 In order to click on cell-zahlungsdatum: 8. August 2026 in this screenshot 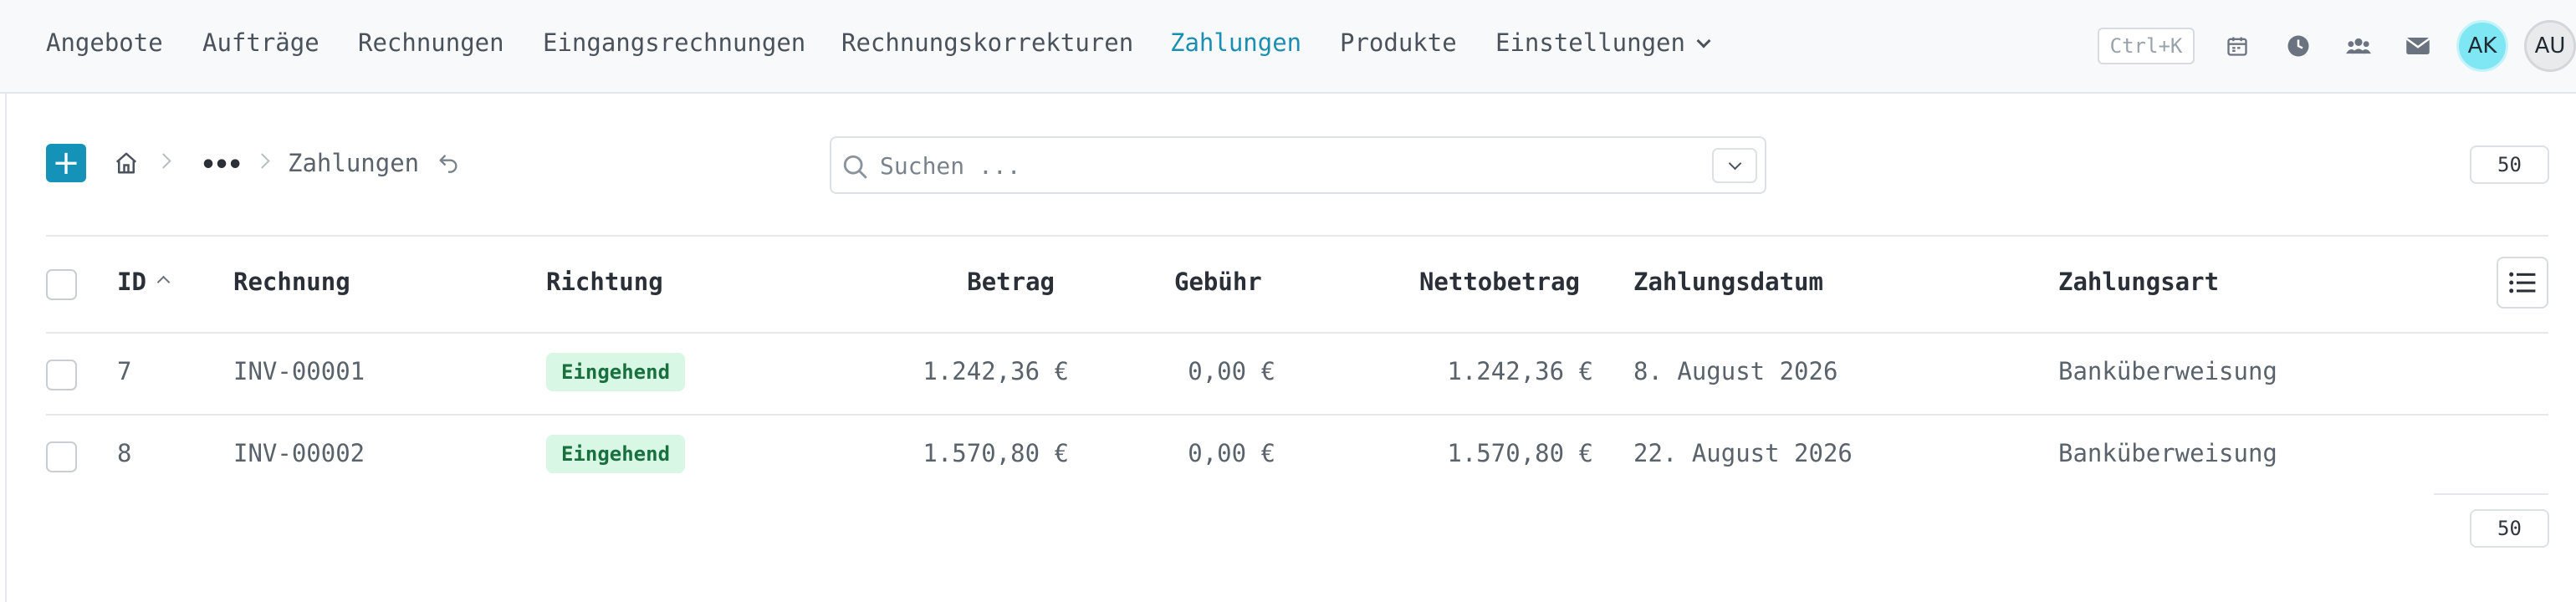, I will do `click(1735, 371)`.